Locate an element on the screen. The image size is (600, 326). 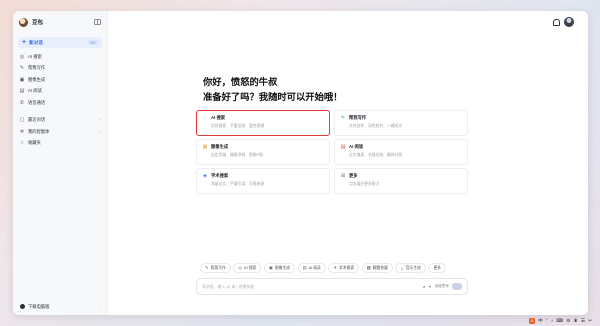
feature-card-title: 帮我写作 is located at coordinates (358, 117).